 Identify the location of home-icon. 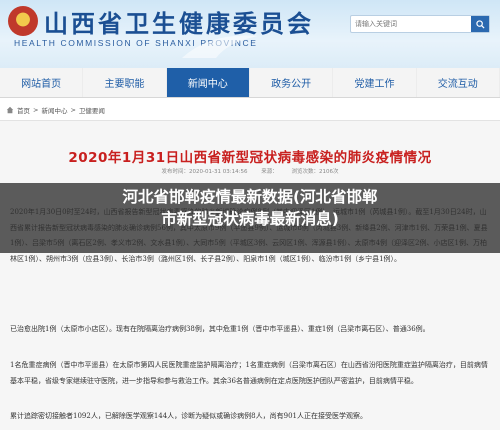
(10, 110).